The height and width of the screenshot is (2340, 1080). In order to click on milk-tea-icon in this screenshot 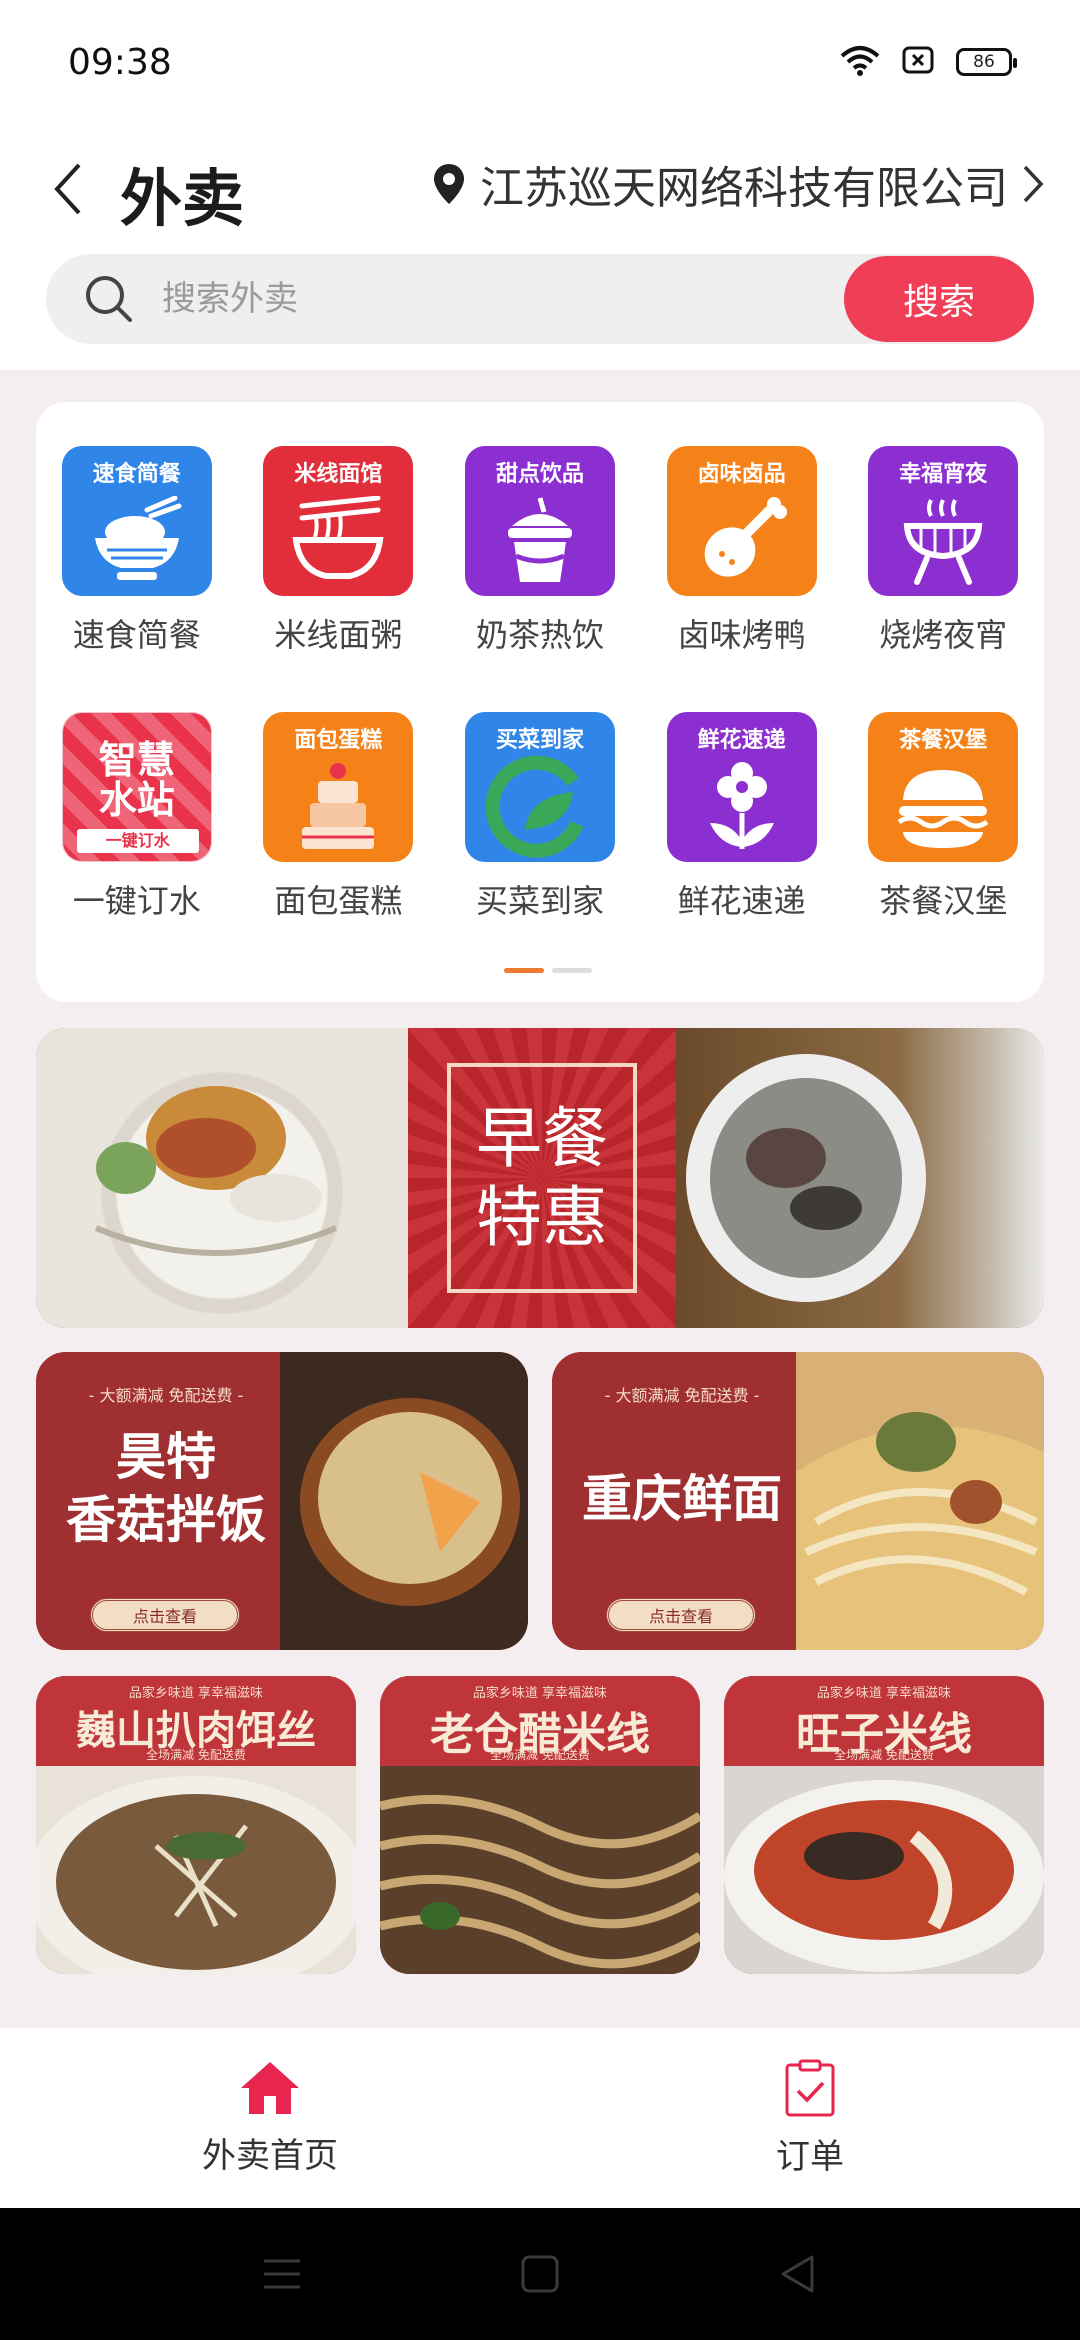, I will do `click(540, 541)`.